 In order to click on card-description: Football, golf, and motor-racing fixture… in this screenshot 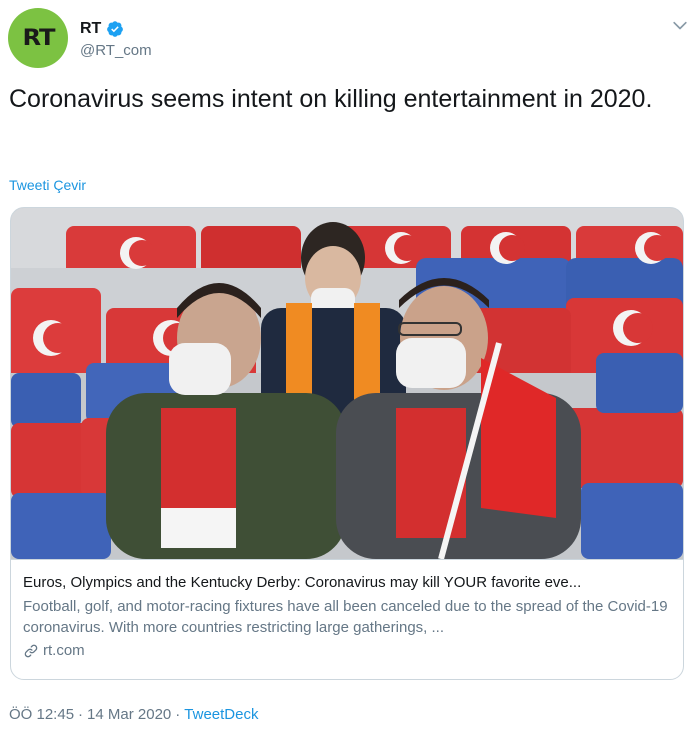, I will do `click(345, 617)`.